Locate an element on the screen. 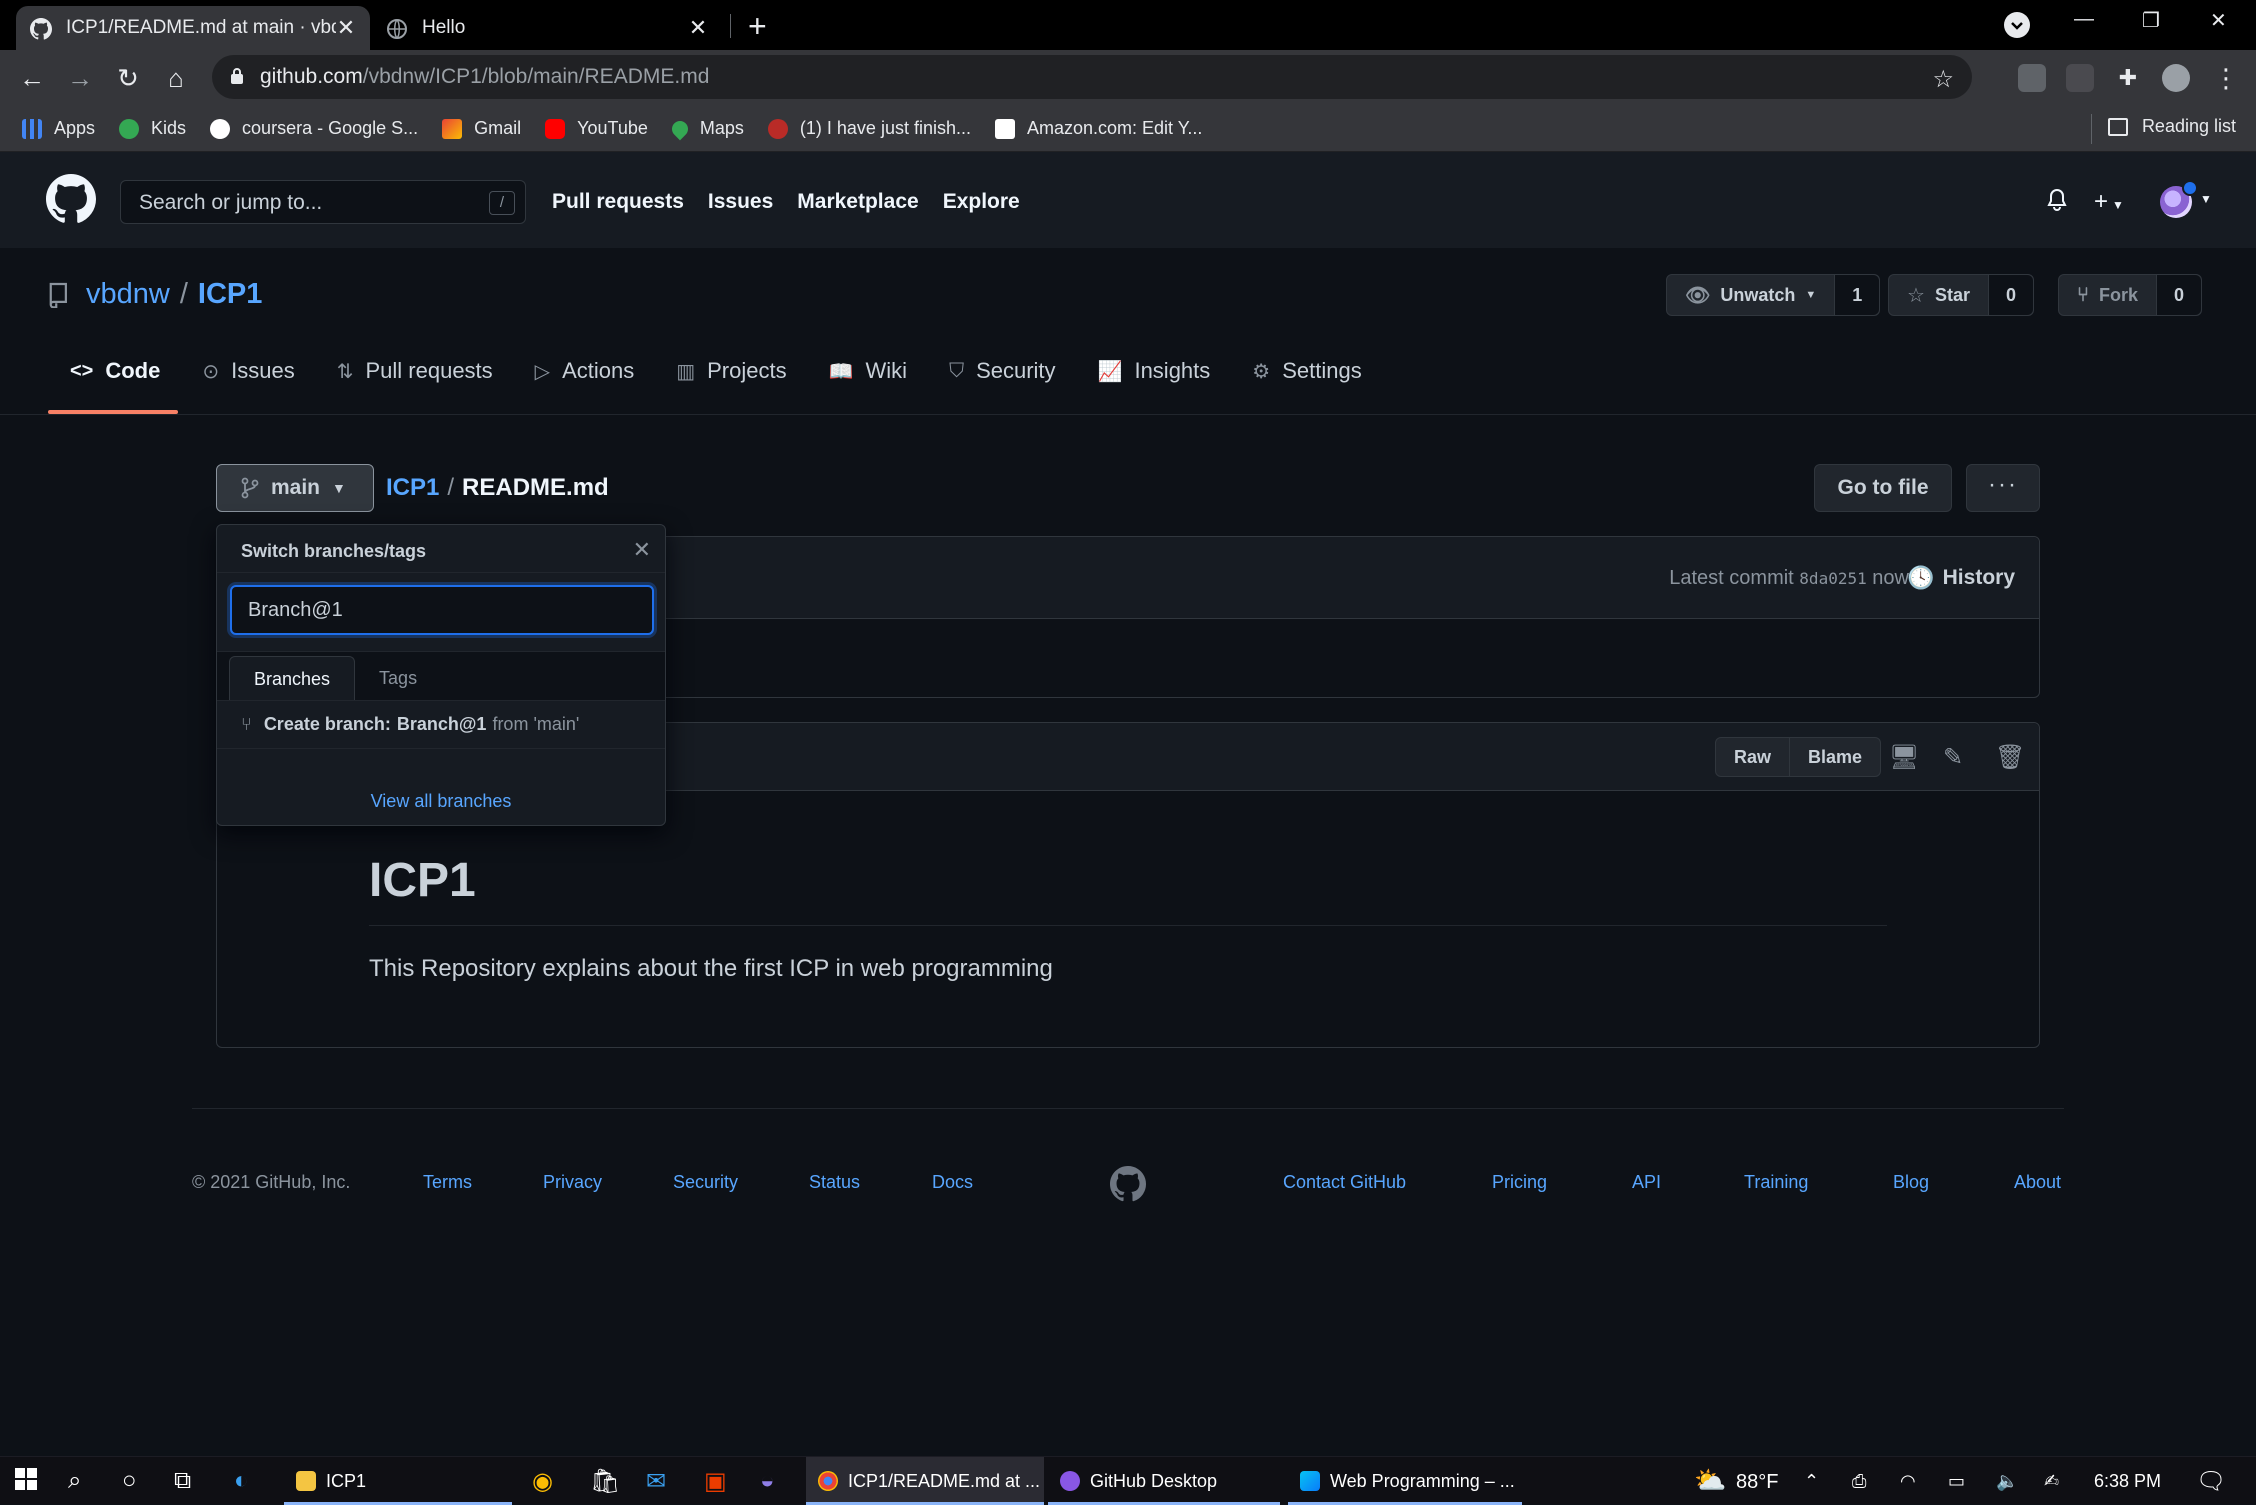 The image size is (2256, 1505). action-center-icon: 🗨 is located at coordinates (2211, 1481).